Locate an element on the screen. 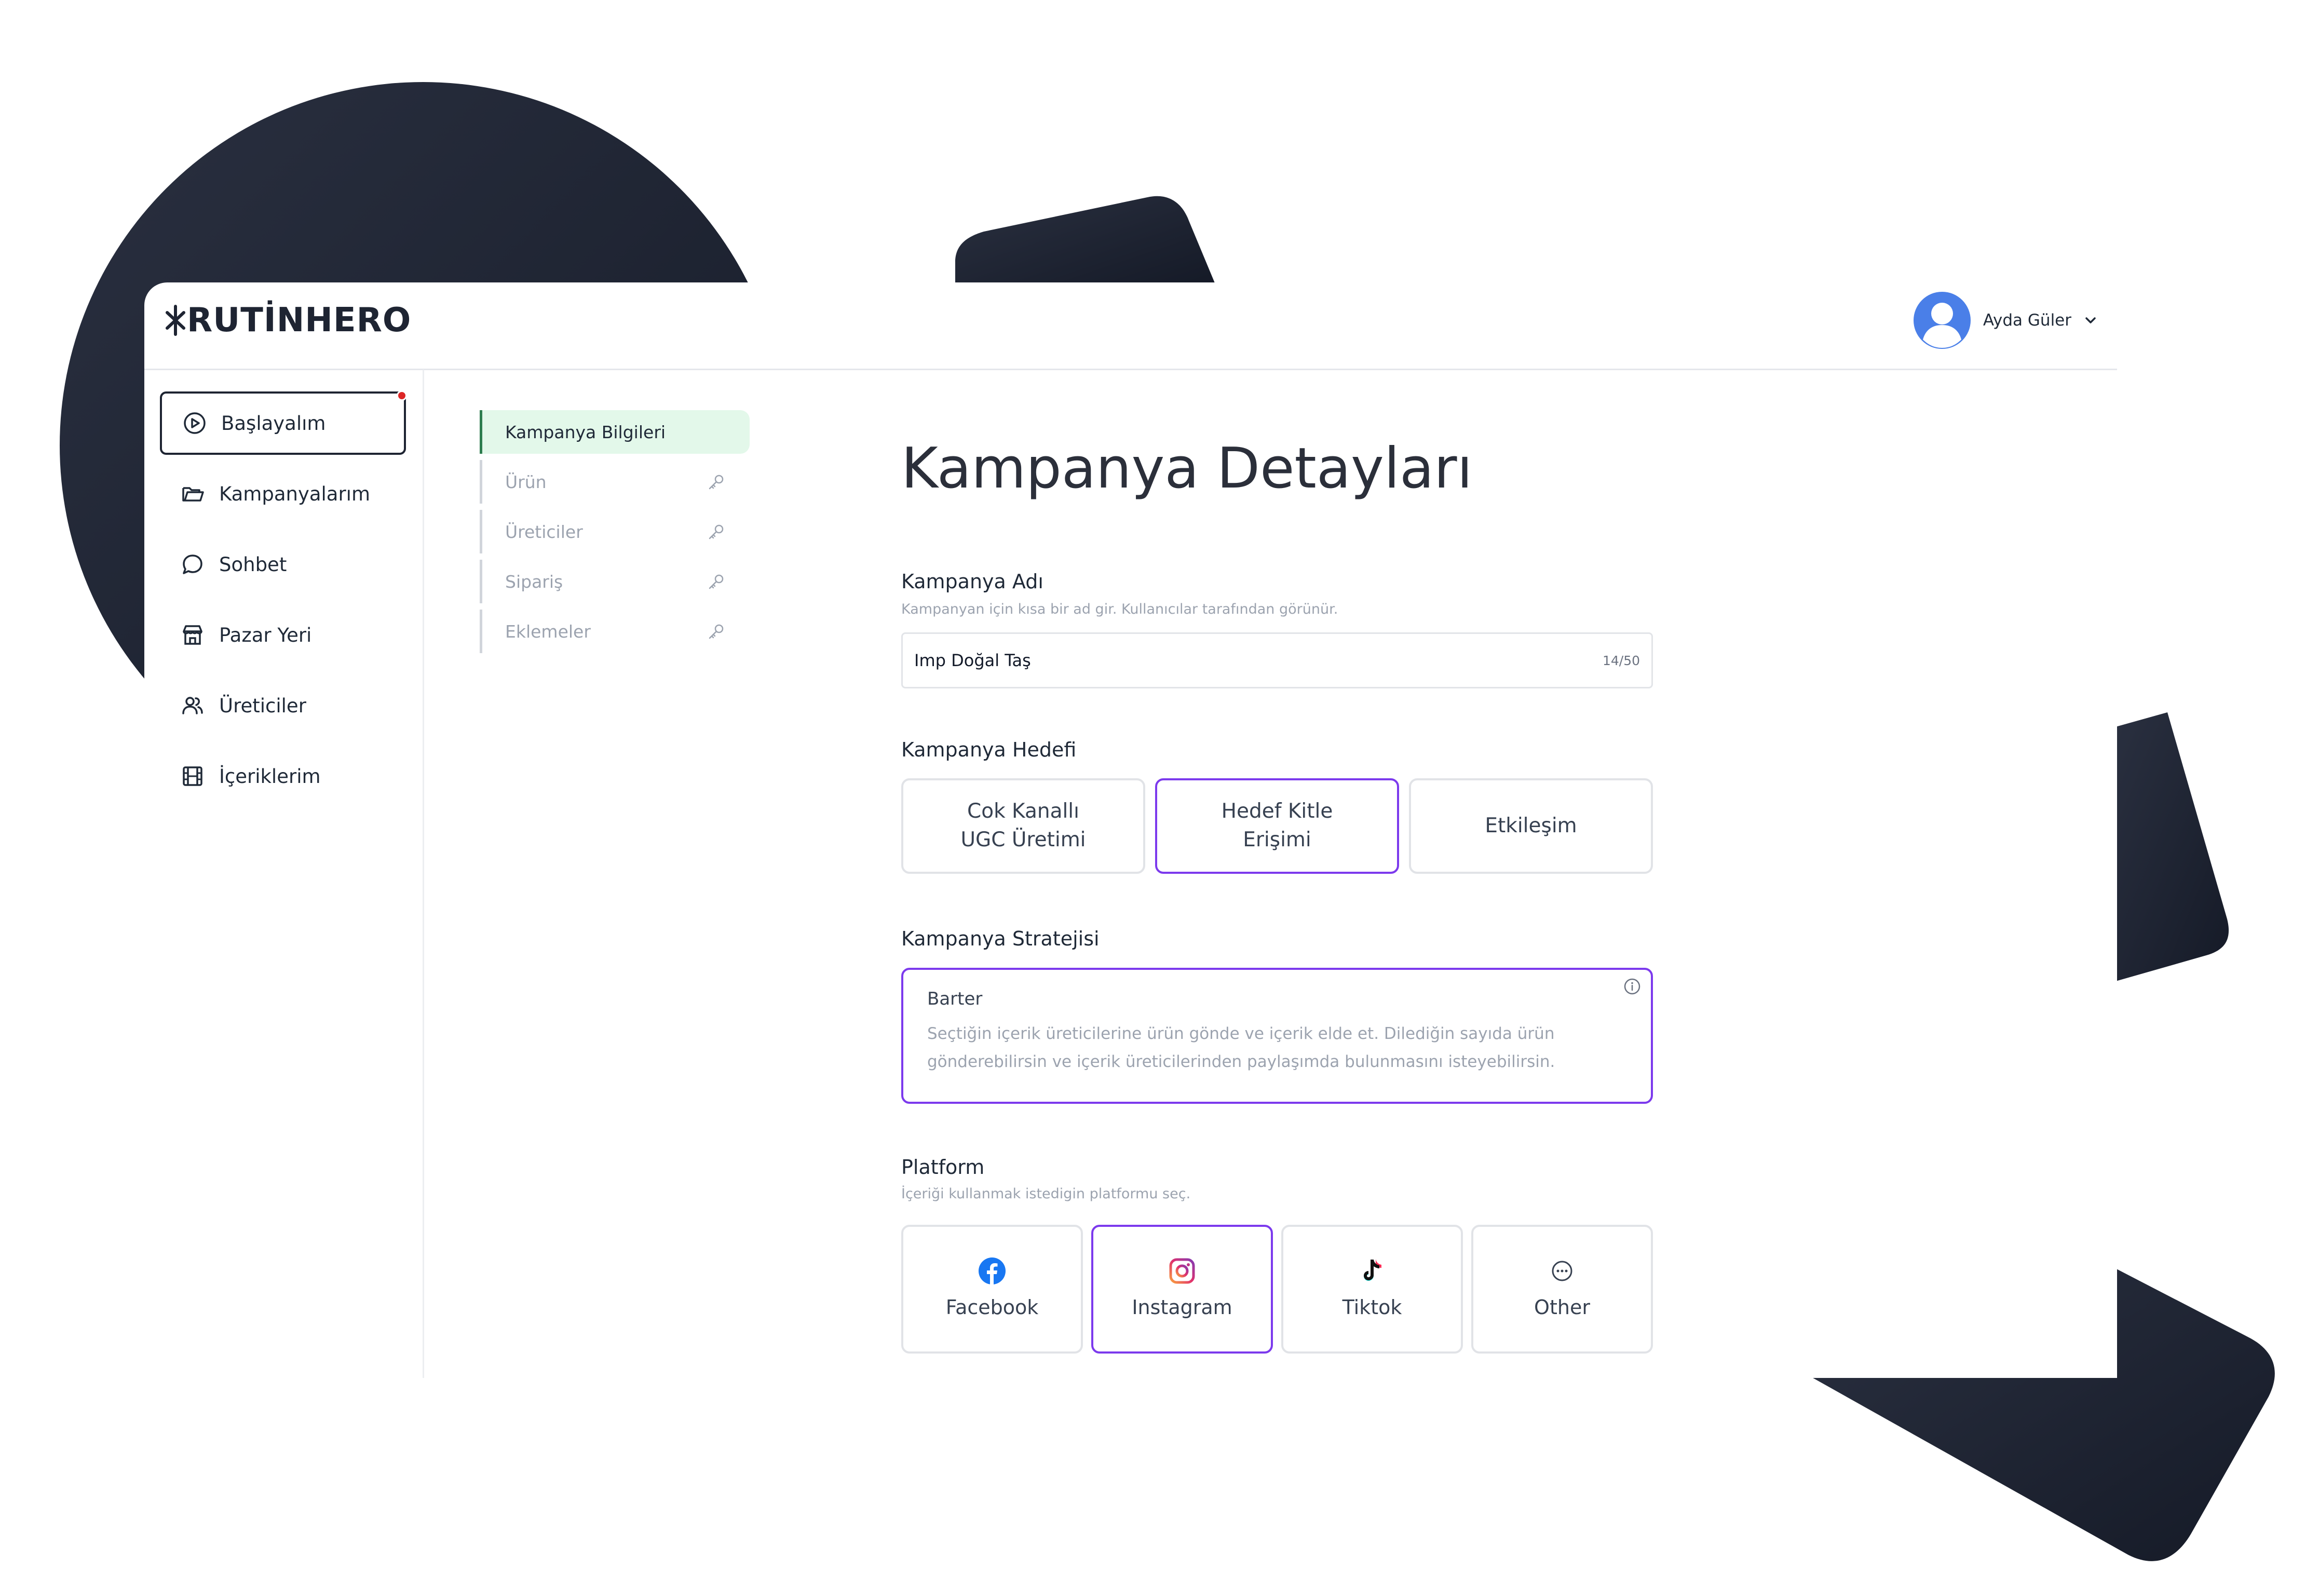  sidebar-item-kampanyalarim: Kampanyalarım is located at coordinates (283, 493).